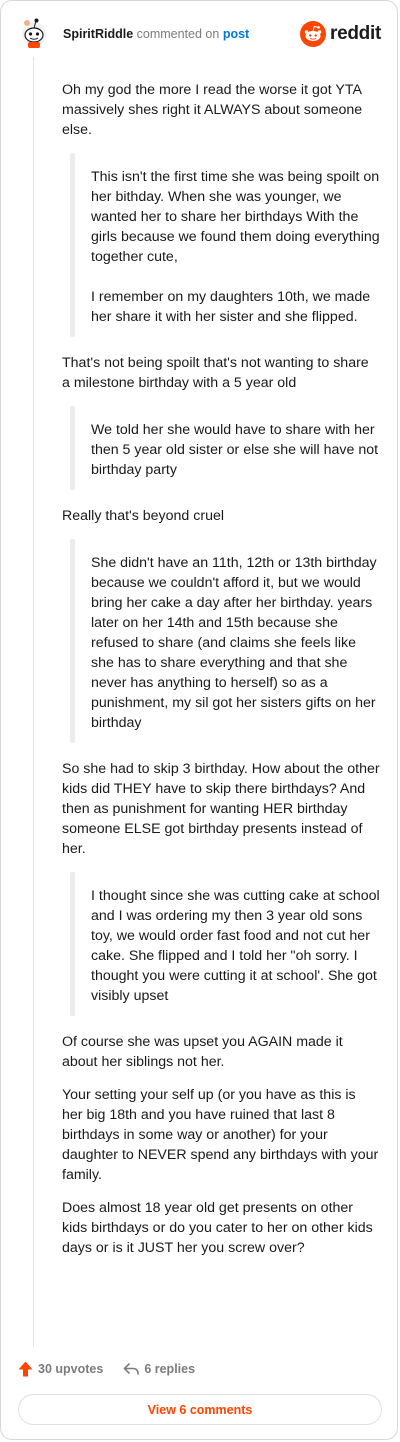 Image resolution: width=400 pixels, height=1442 pixels. Describe the element at coordinates (71, 1369) in the screenshot. I see `upvote-count: 30 upvotes` at that location.